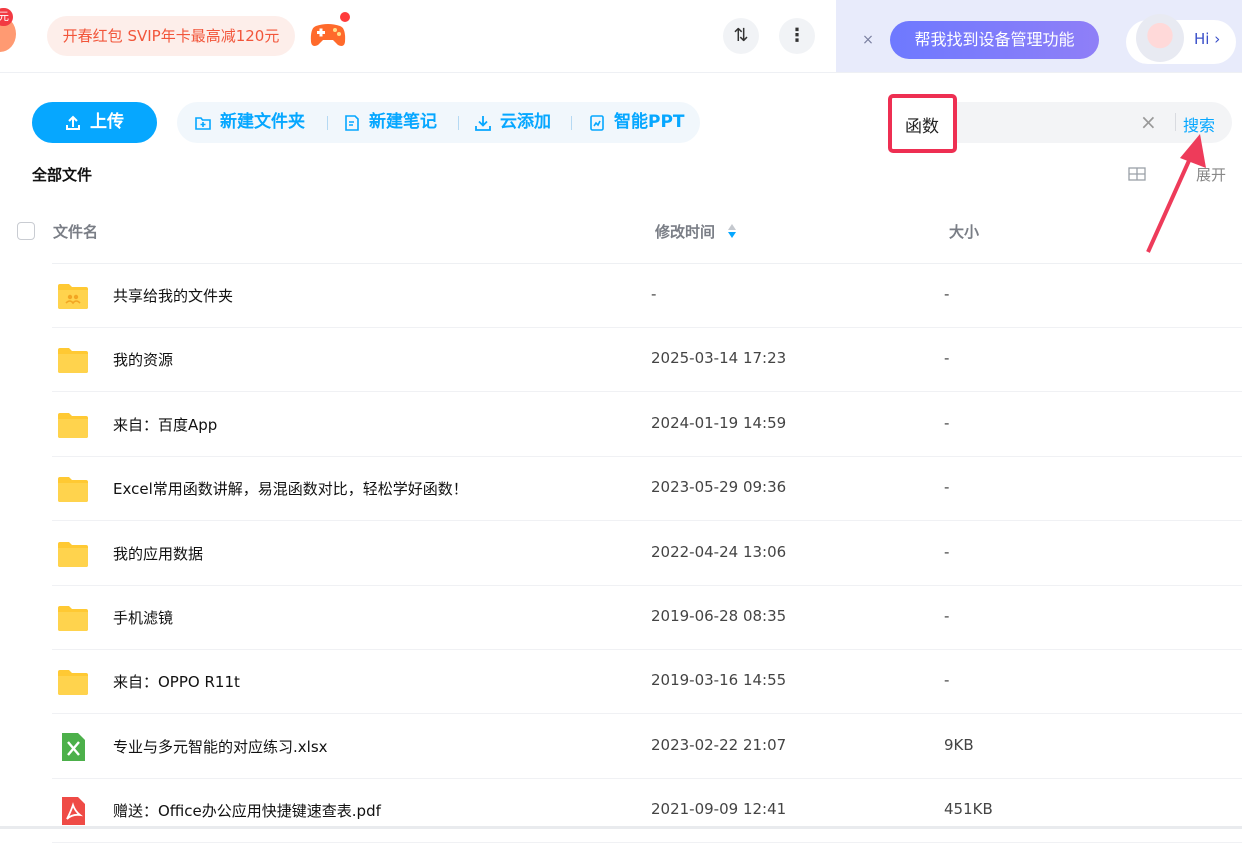 This screenshot has height=843, width=1242. Describe the element at coordinates (1137, 176) in the screenshot. I see `grid-view-icon` at that location.